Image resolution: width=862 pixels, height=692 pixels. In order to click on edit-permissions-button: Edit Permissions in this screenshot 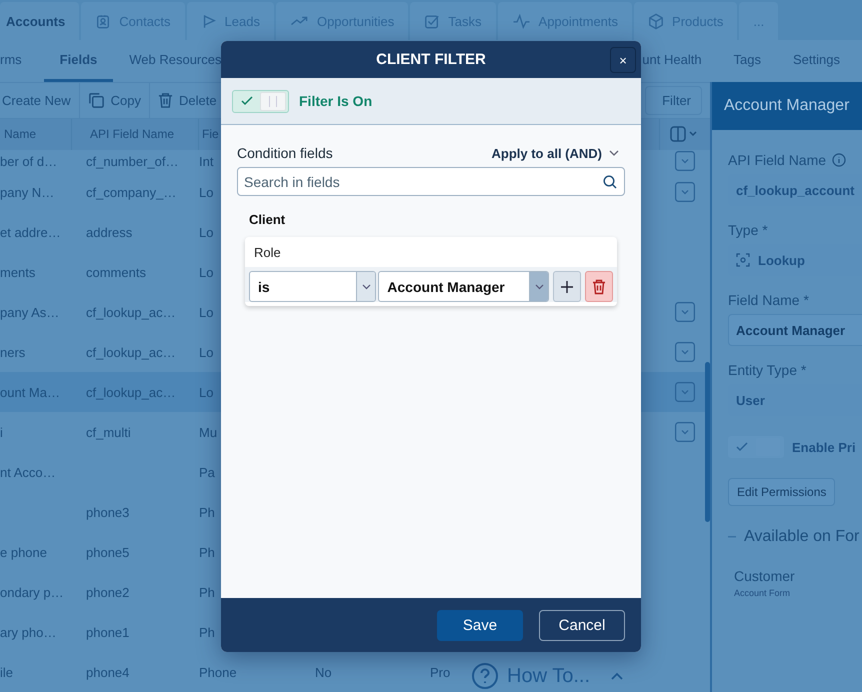, I will do `click(782, 492)`.